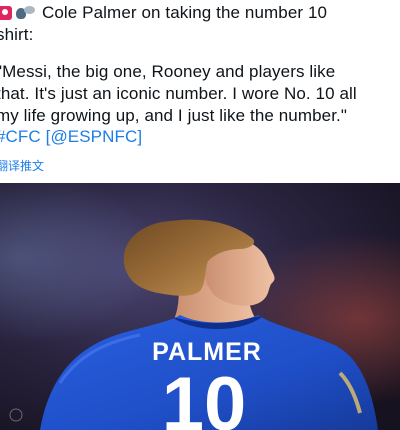  I want to click on translate-tweet-link: 翻译推文, so click(22, 166).